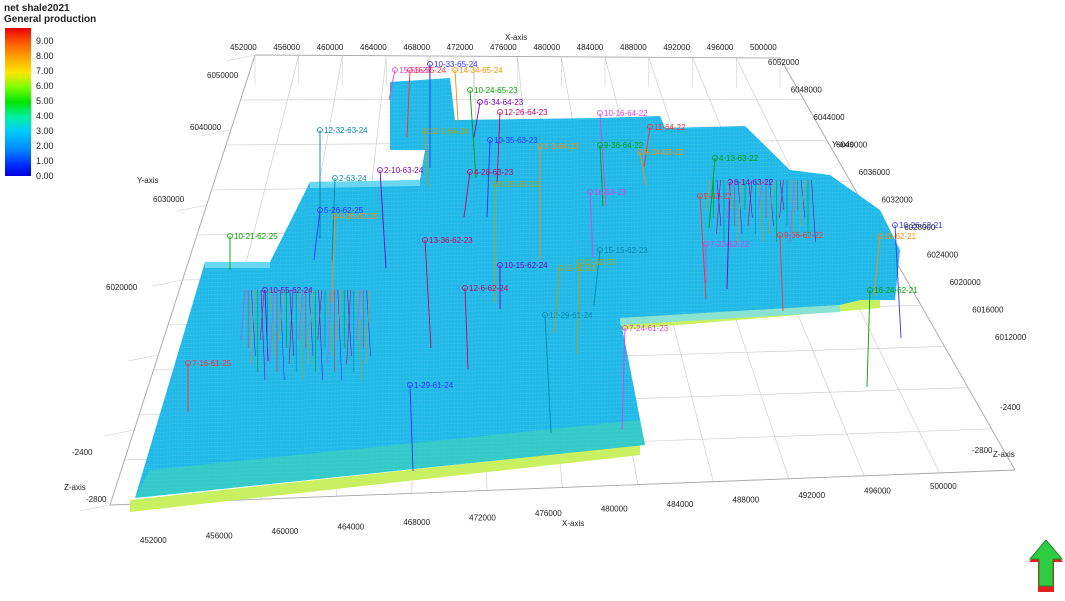  I want to click on x-tick-bottom: 476000, so click(548, 513).